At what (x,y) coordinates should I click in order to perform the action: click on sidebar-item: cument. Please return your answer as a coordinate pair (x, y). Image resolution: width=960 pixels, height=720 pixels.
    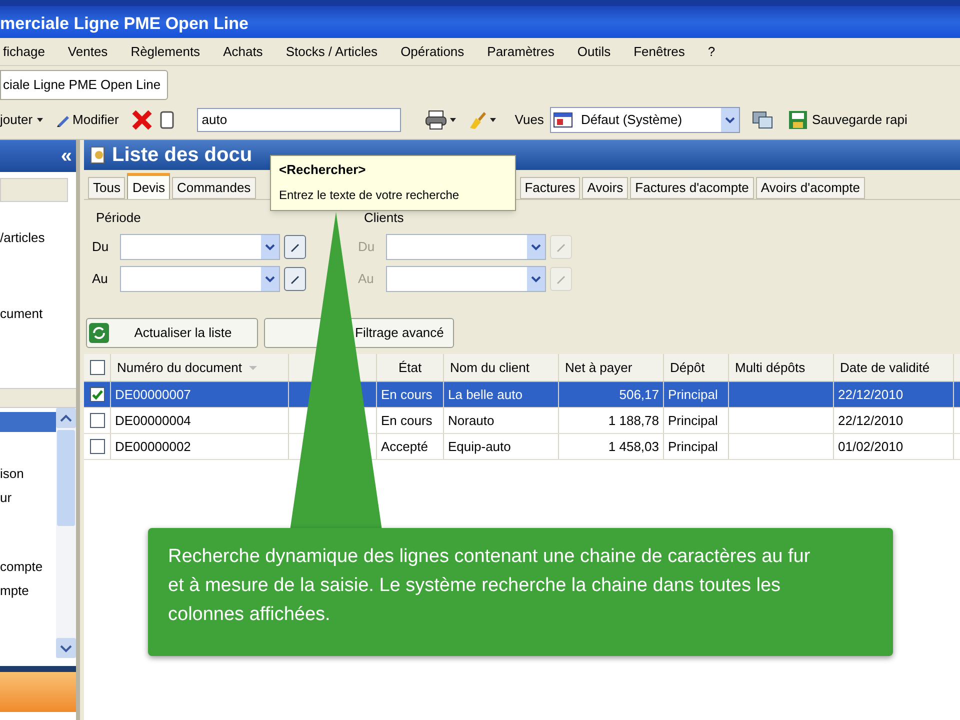
    Looking at the image, I should click on (38, 313).